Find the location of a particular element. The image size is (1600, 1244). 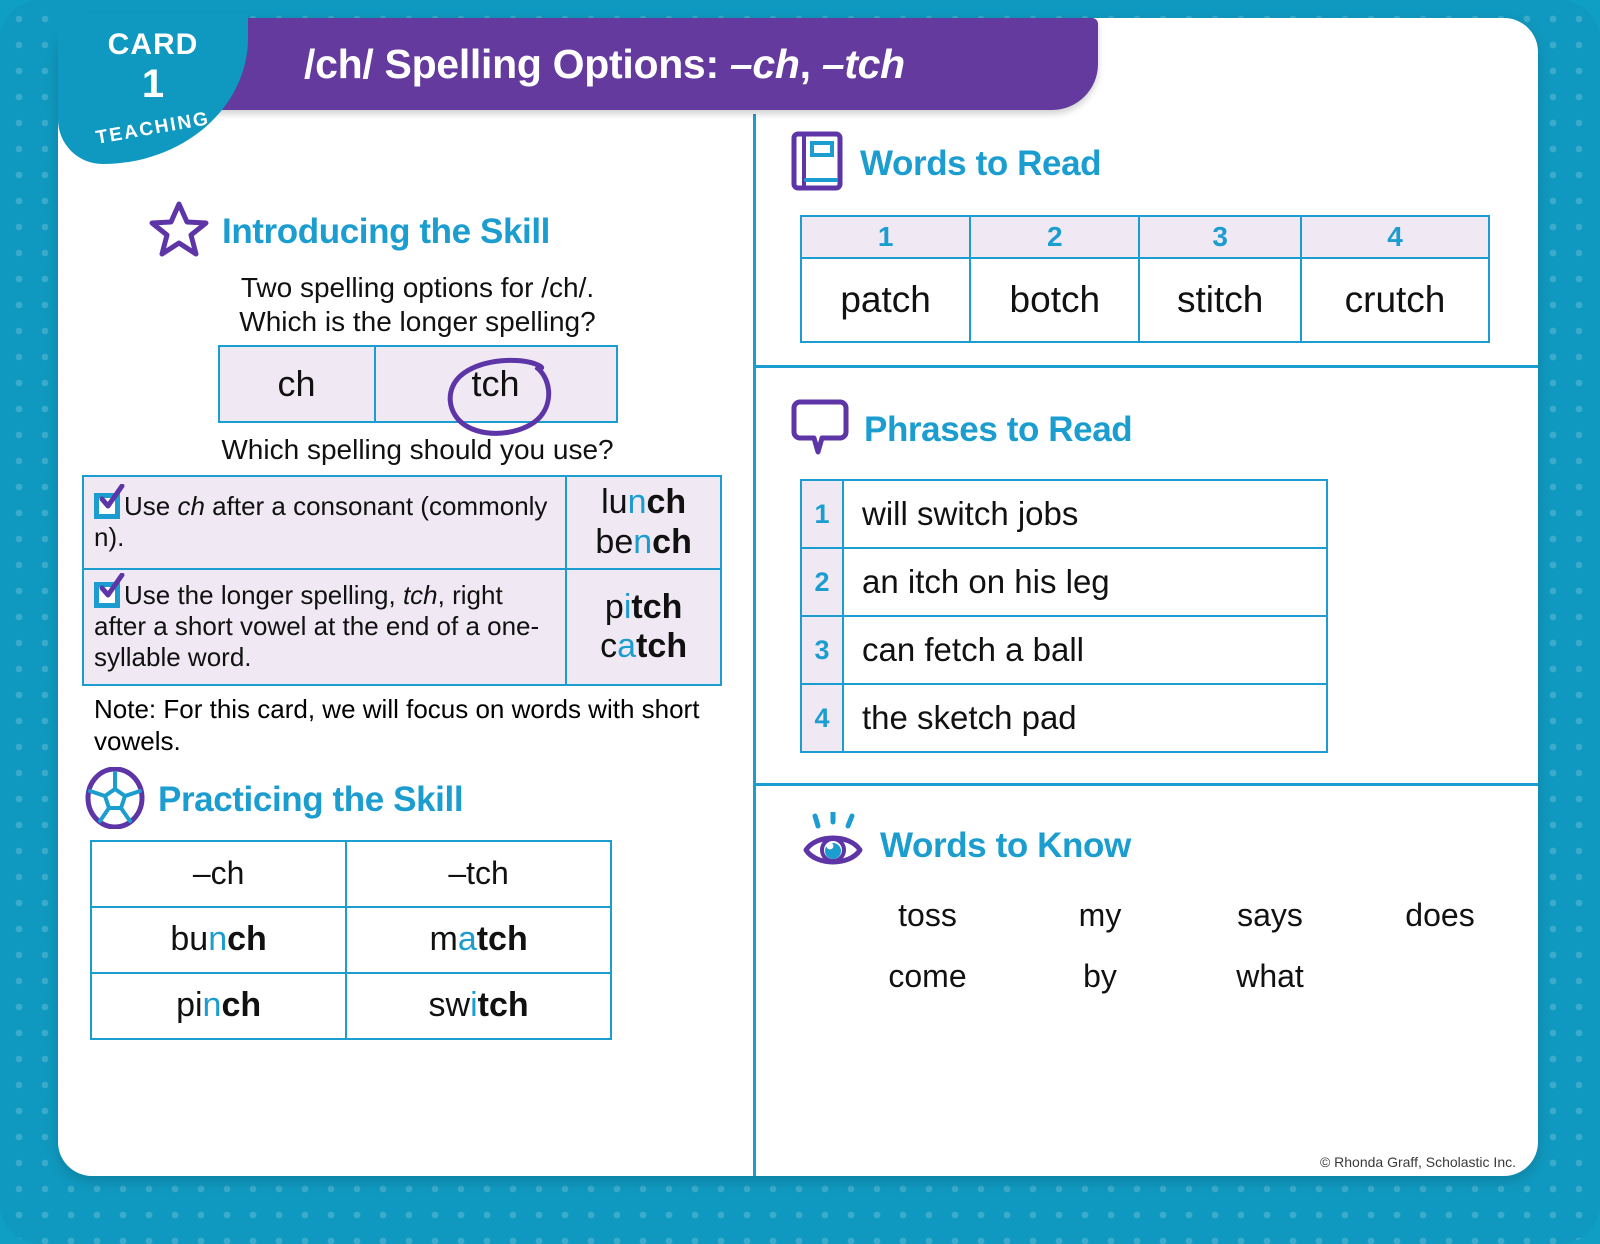

phrase-number: 3 is located at coordinates (822, 650).